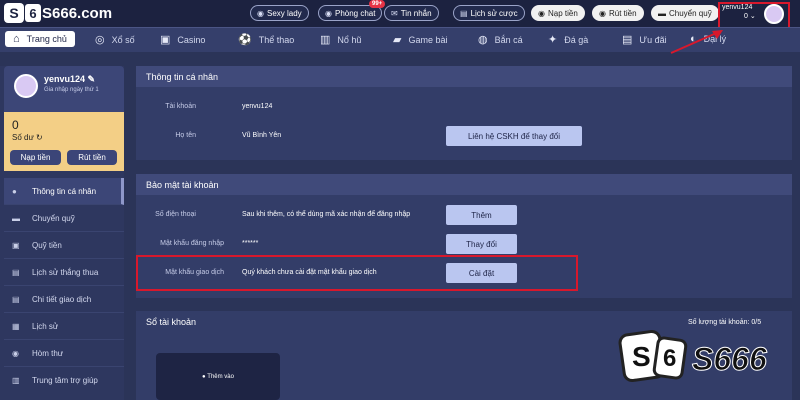  I want to click on sexy-lady-button: ◉ Sexy lady, so click(279, 13).